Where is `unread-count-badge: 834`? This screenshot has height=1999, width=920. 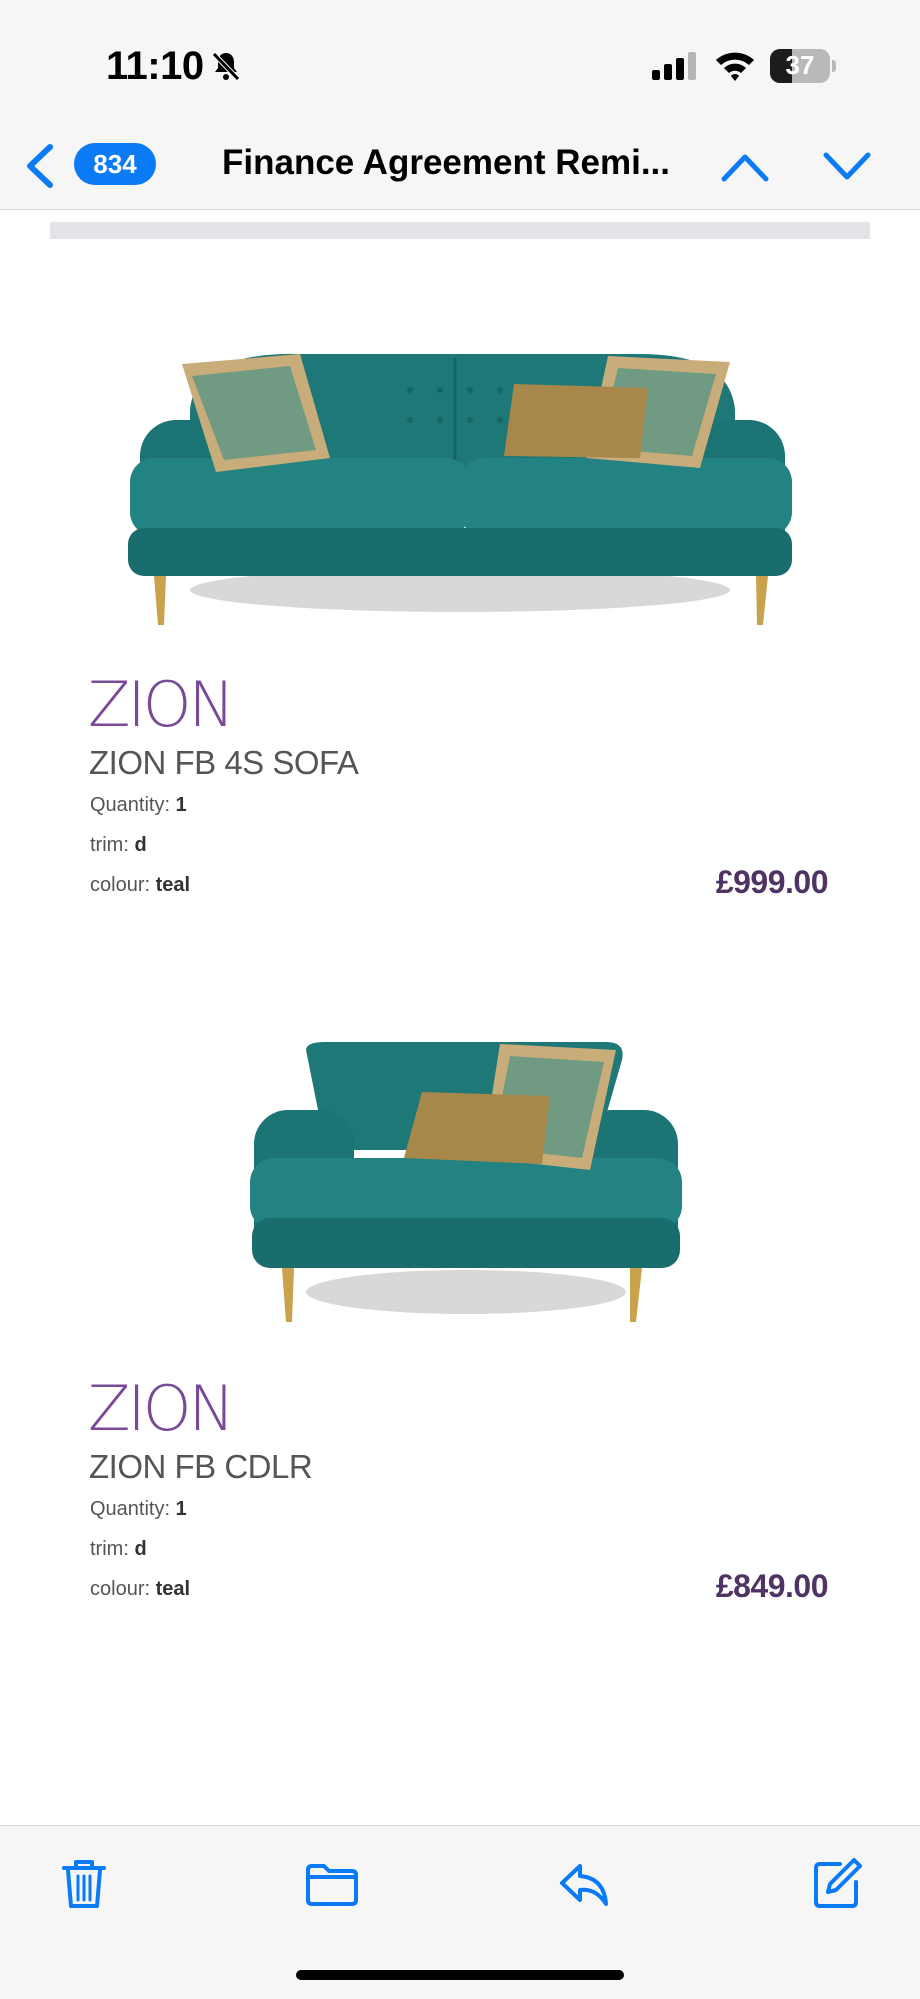 unread-count-badge: 834 is located at coordinates (115, 164).